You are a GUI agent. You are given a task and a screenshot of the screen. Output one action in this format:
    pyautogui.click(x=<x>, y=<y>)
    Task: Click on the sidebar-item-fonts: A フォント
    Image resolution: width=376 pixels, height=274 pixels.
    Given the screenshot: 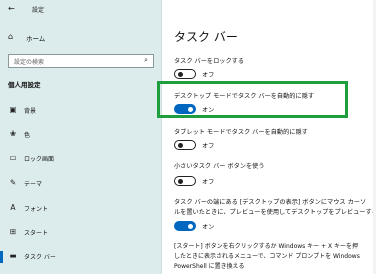 What is the action you would take?
    pyautogui.click(x=80, y=209)
    